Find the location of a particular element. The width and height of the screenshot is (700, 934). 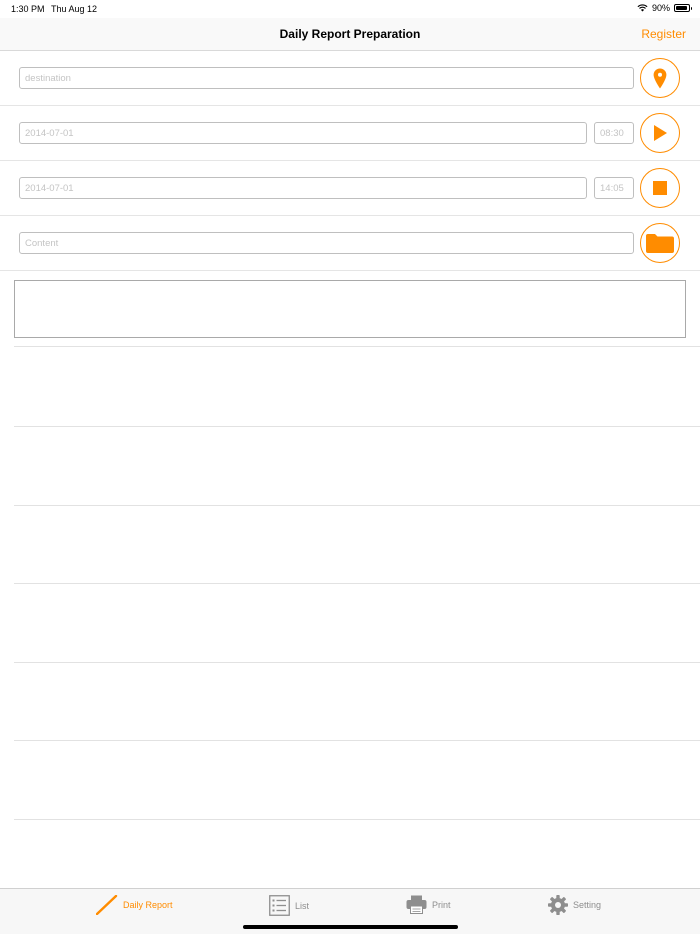

tab-label: Print is located at coordinates (441, 904).